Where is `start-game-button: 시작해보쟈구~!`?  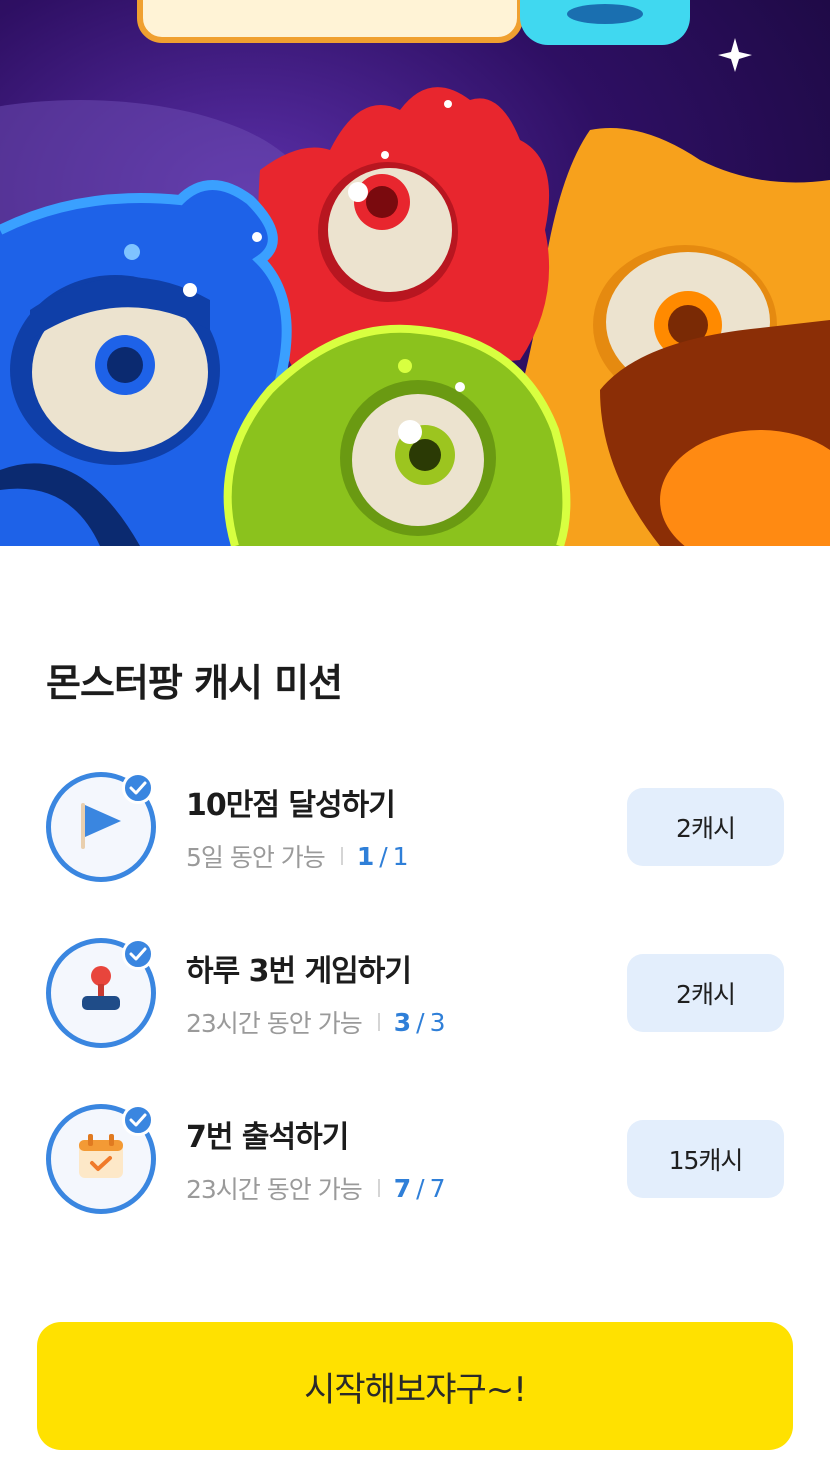
start-game-button: 시작해보쟈구~! is located at coordinates (415, 1386).